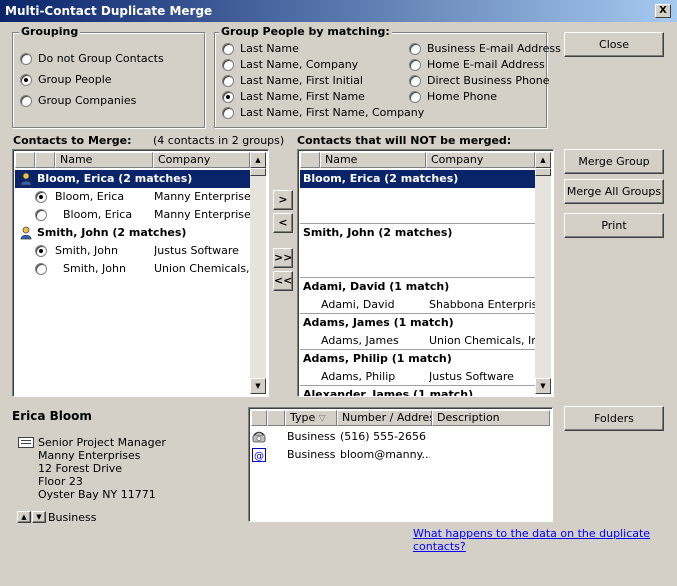 This screenshot has height=586, width=677. What do you see at coordinates (202, 196) in the screenshot?
I see `member-company: Manny Enterprises` at bounding box center [202, 196].